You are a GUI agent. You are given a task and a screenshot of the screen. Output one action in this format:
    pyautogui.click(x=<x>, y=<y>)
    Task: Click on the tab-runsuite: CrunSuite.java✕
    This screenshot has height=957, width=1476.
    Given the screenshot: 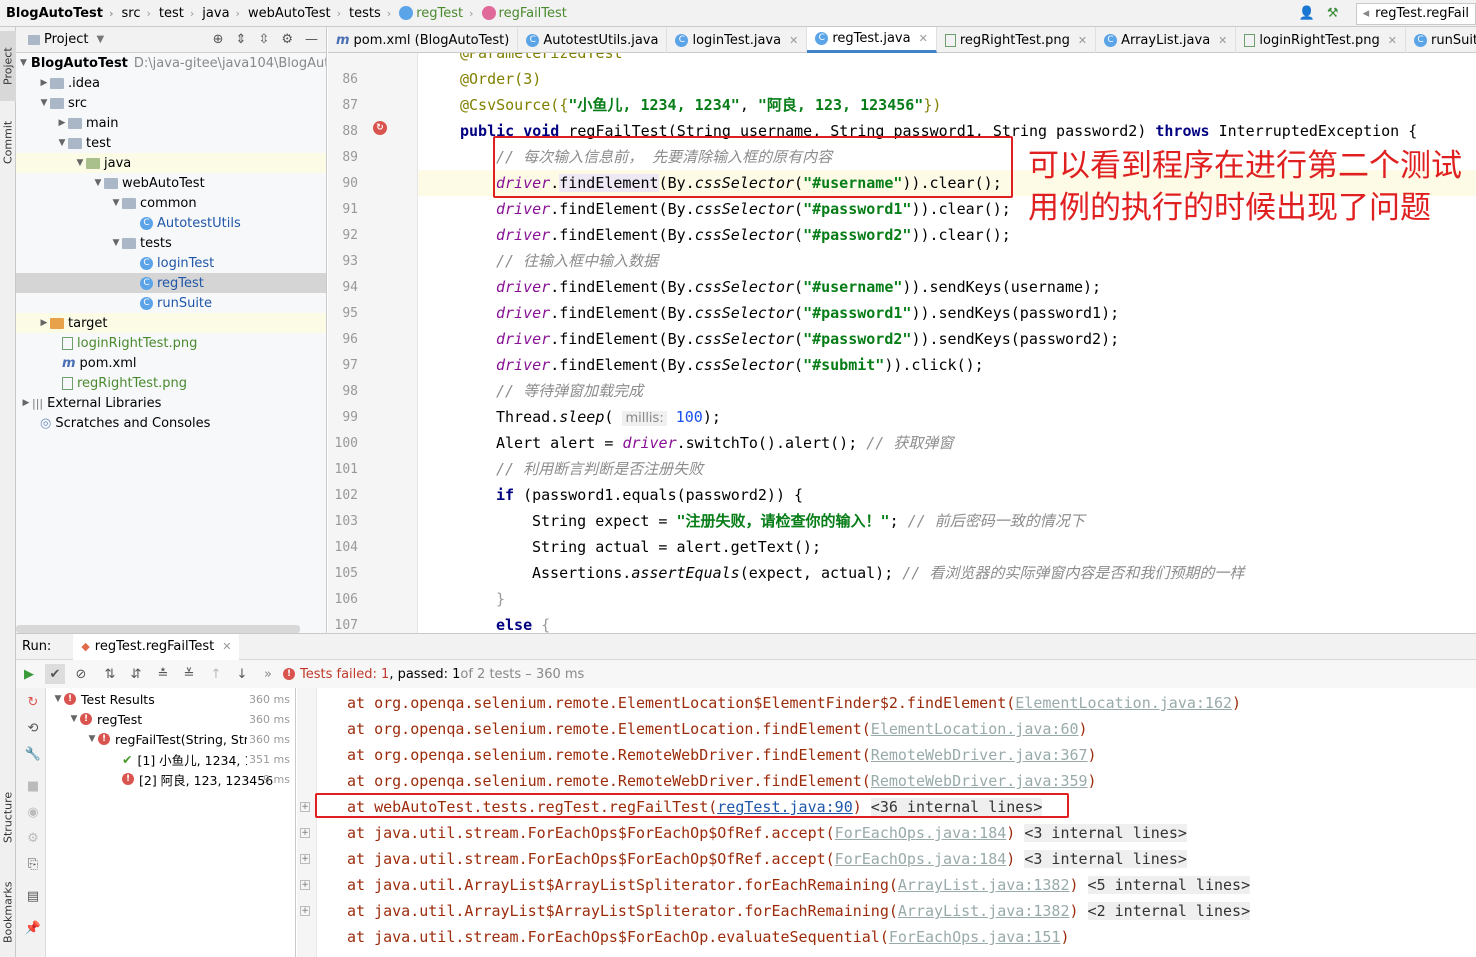 What is the action you would take?
    pyautogui.click(x=1441, y=40)
    